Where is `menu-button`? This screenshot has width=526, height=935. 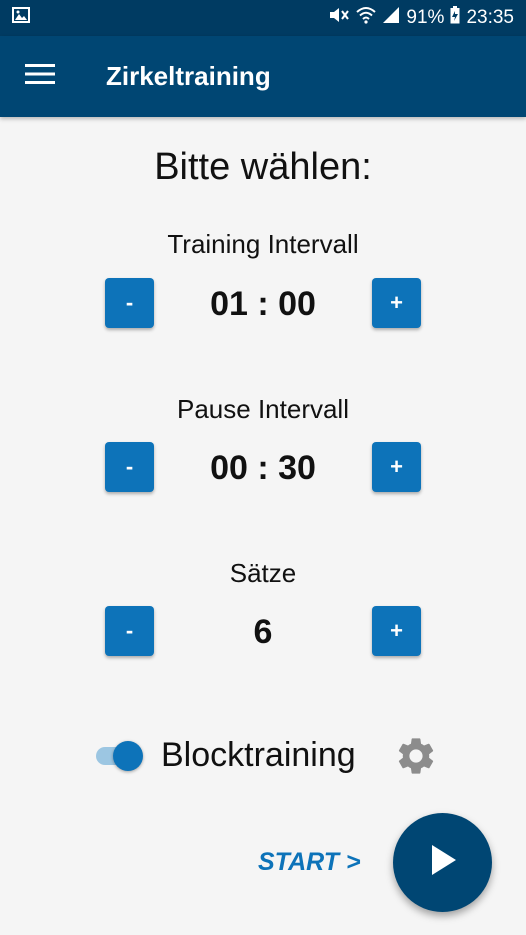 menu-button is located at coordinates (40, 76).